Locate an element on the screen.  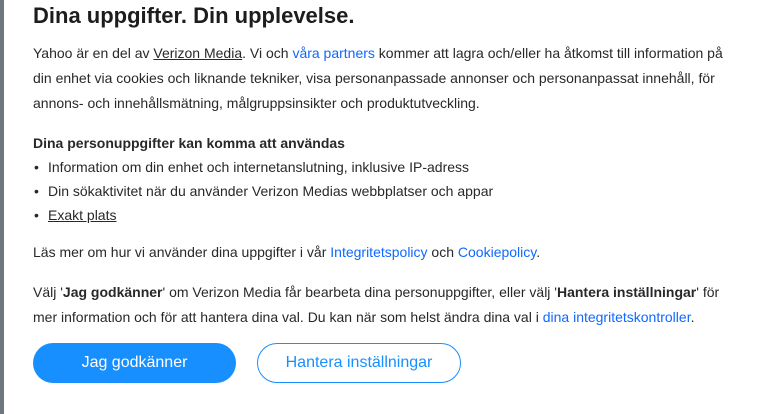
partners-link: våra partners is located at coordinates (333, 53).